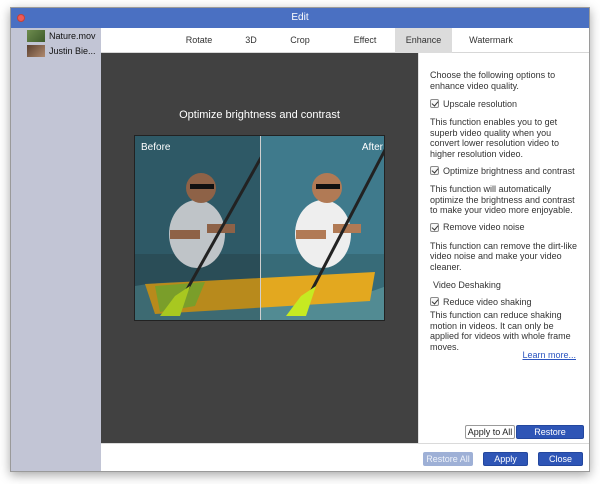  Describe the element at coordinates (490, 432) in the screenshot. I see `apply-to-all-button: Apply to All` at that location.